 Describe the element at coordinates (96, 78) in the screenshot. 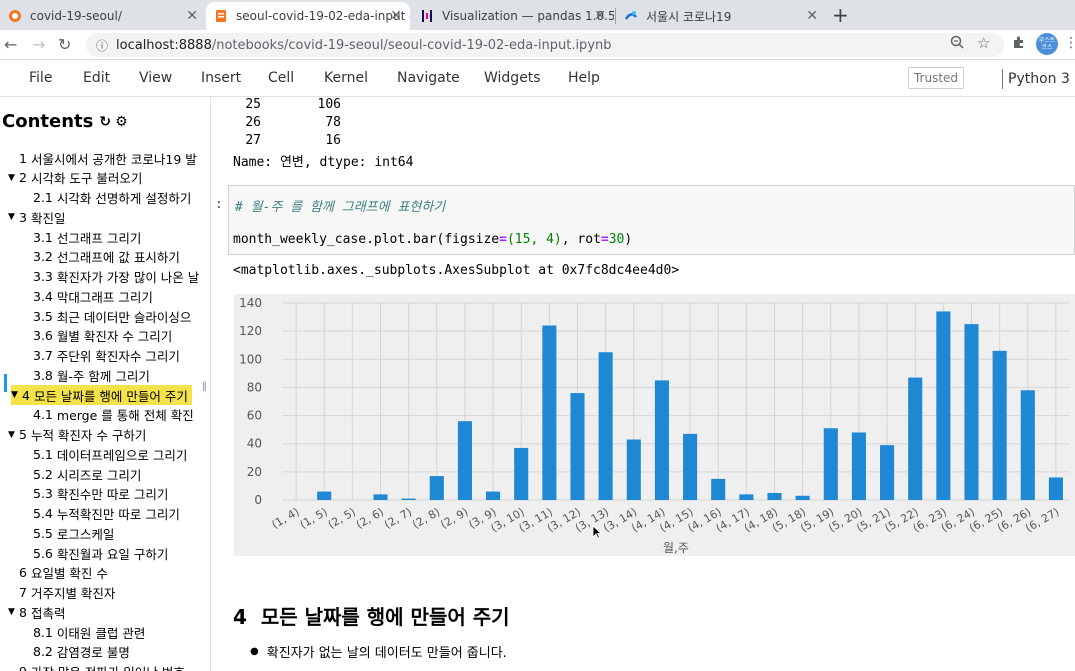

I see `menu-edit: Edit` at that location.